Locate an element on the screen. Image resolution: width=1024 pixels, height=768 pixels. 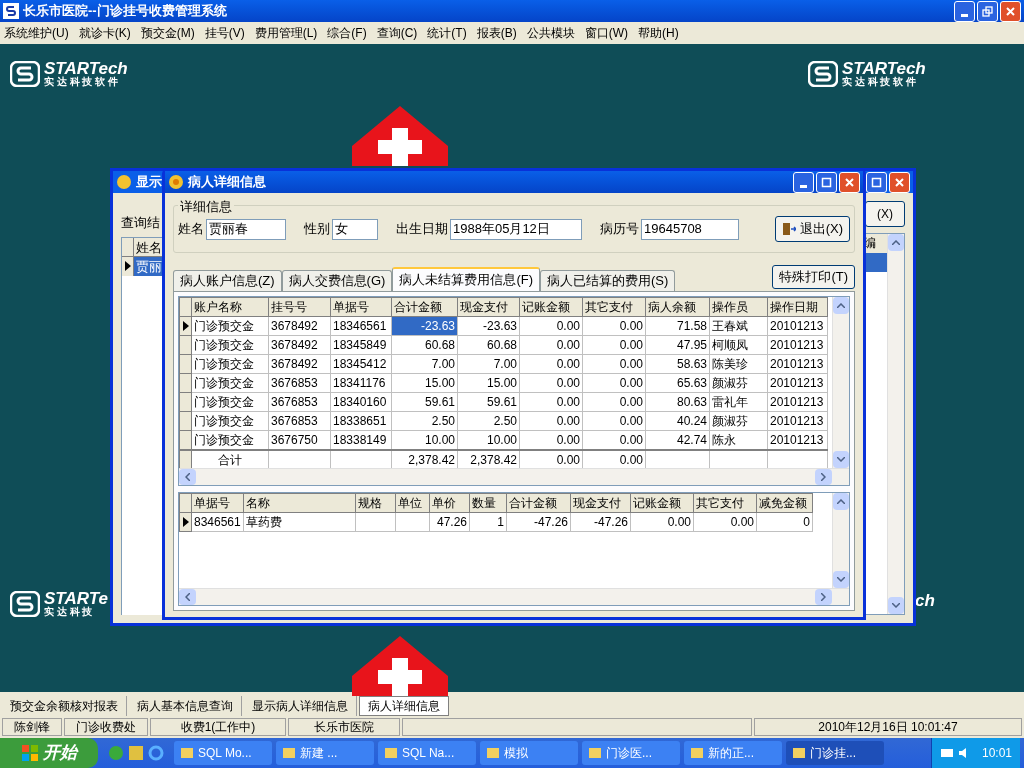
menu-item: 费用管理(L) is located at coordinates (286, 33).